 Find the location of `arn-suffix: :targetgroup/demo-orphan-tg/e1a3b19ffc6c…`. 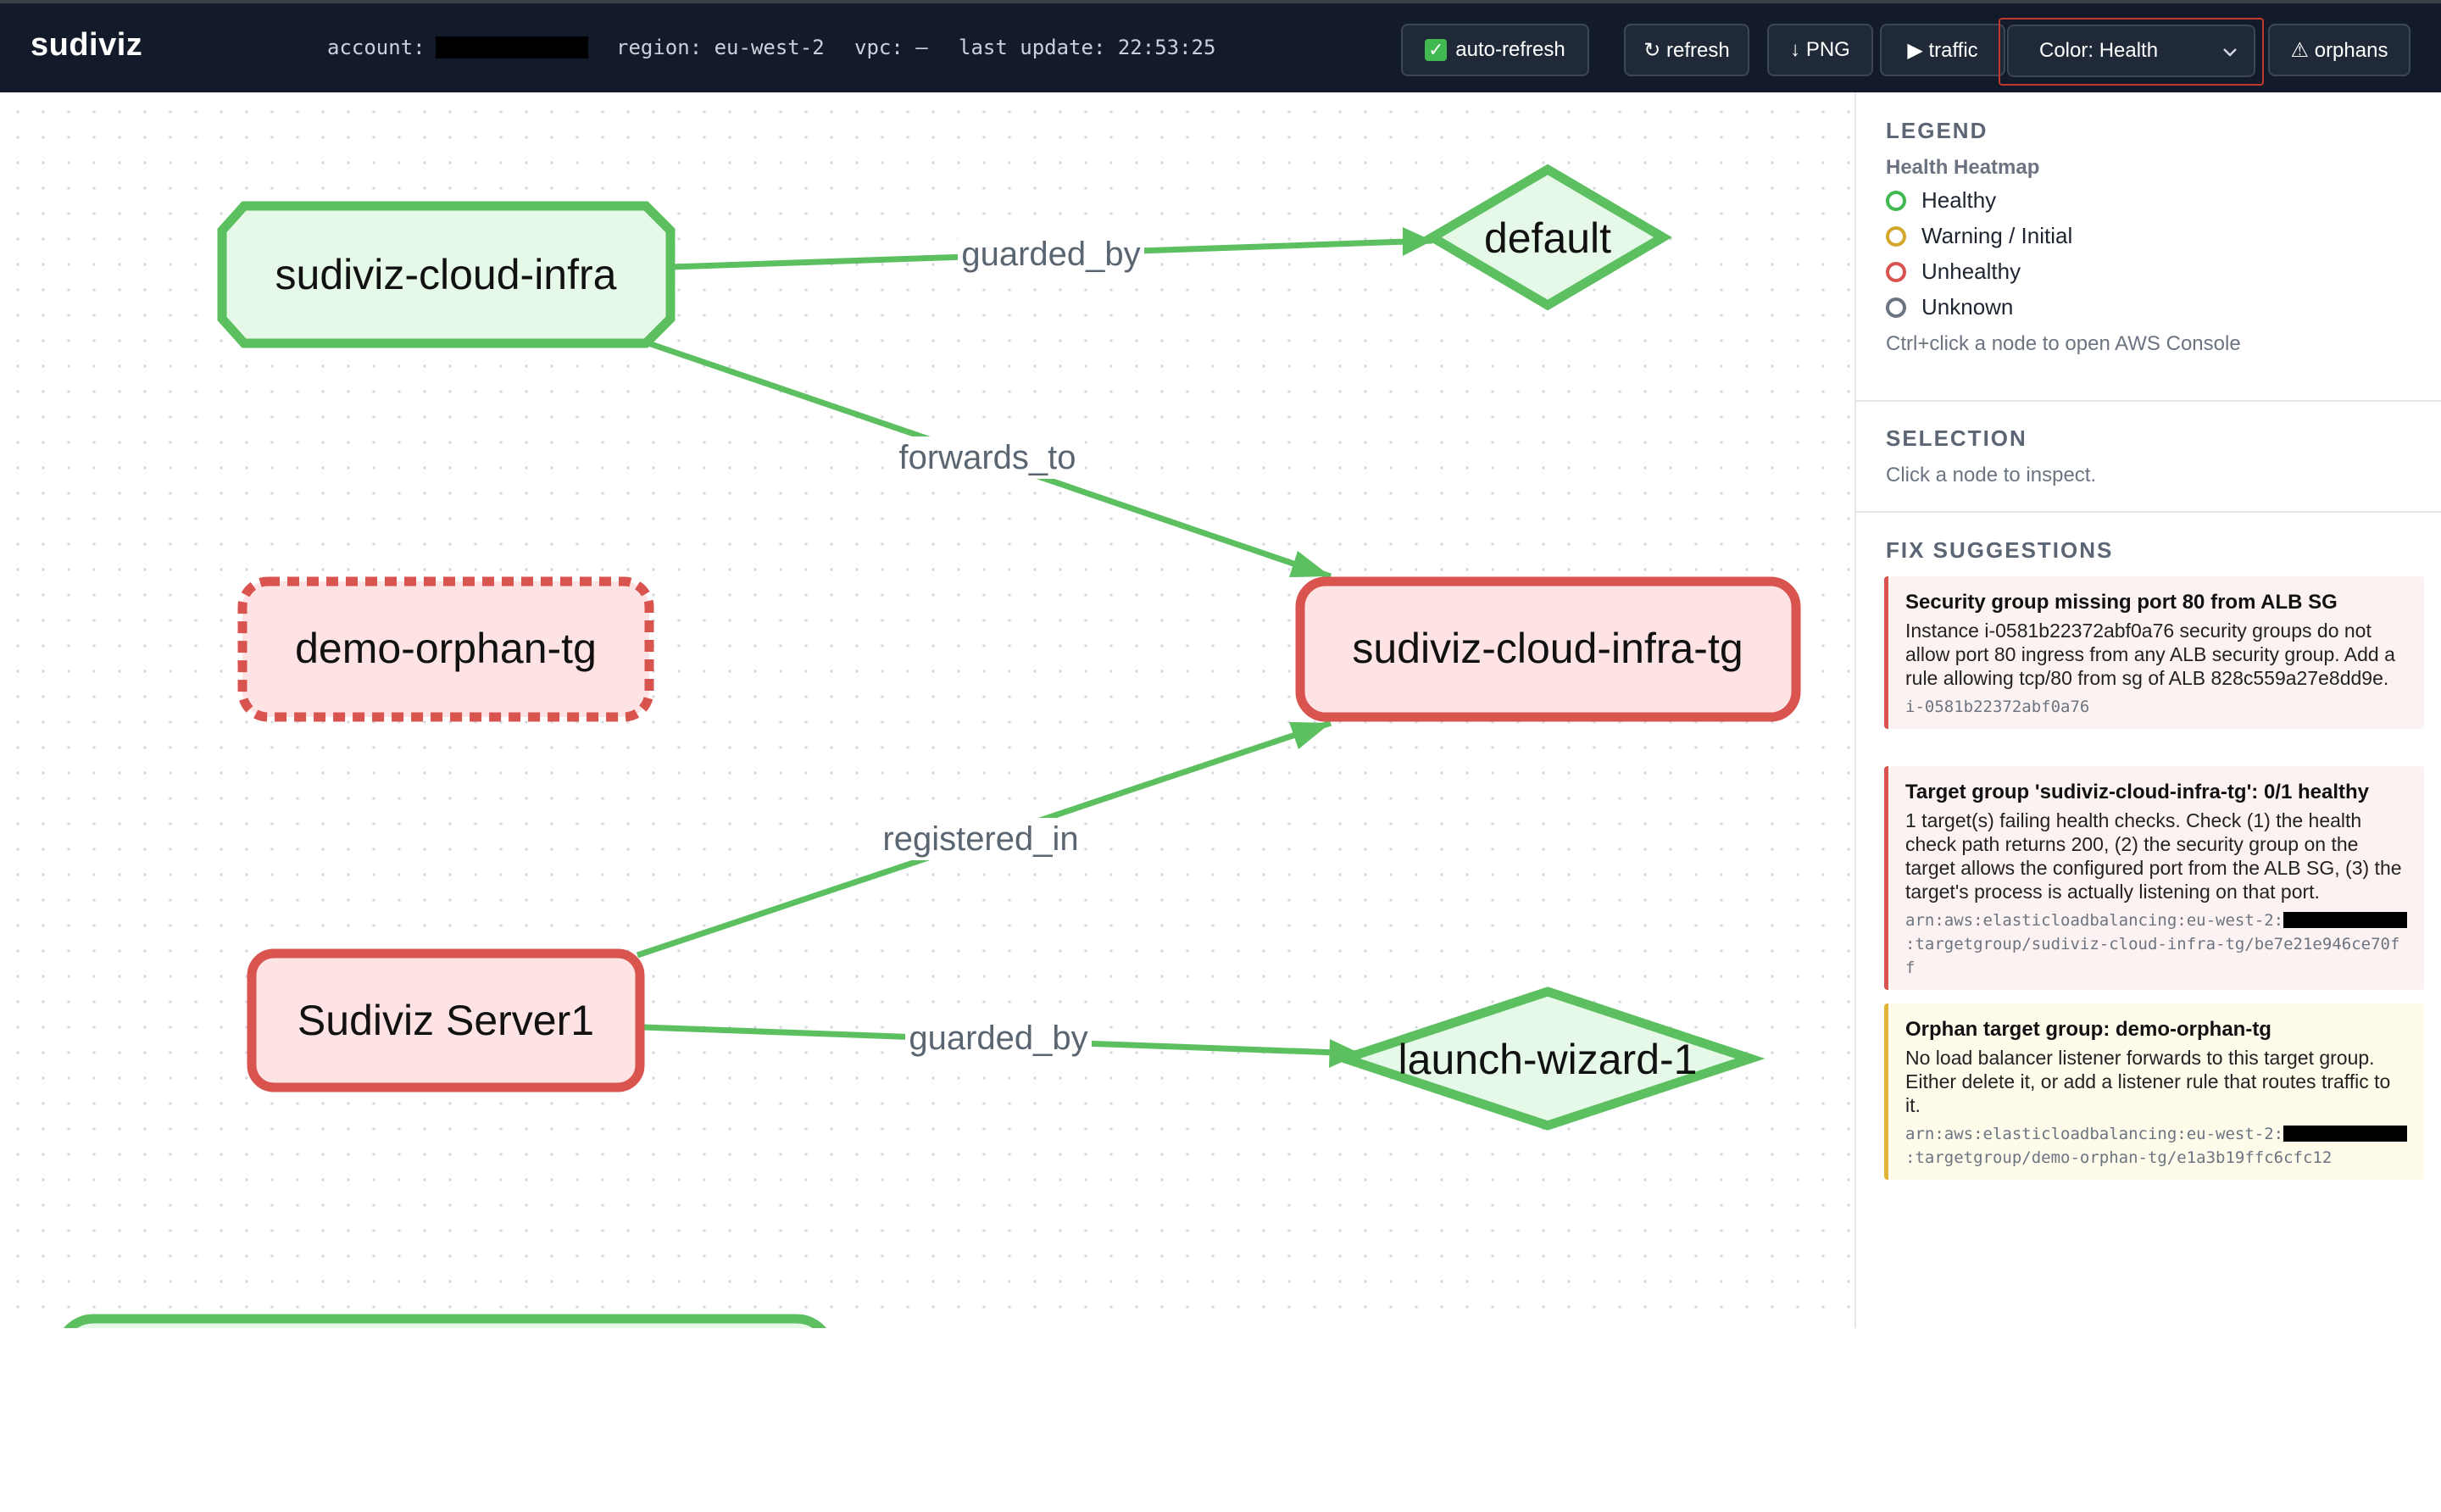

arn-suffix: :targetgroup/demo-orphan-tg/e1a3b19ffc6c… is located at coordinates (2119, 1157).